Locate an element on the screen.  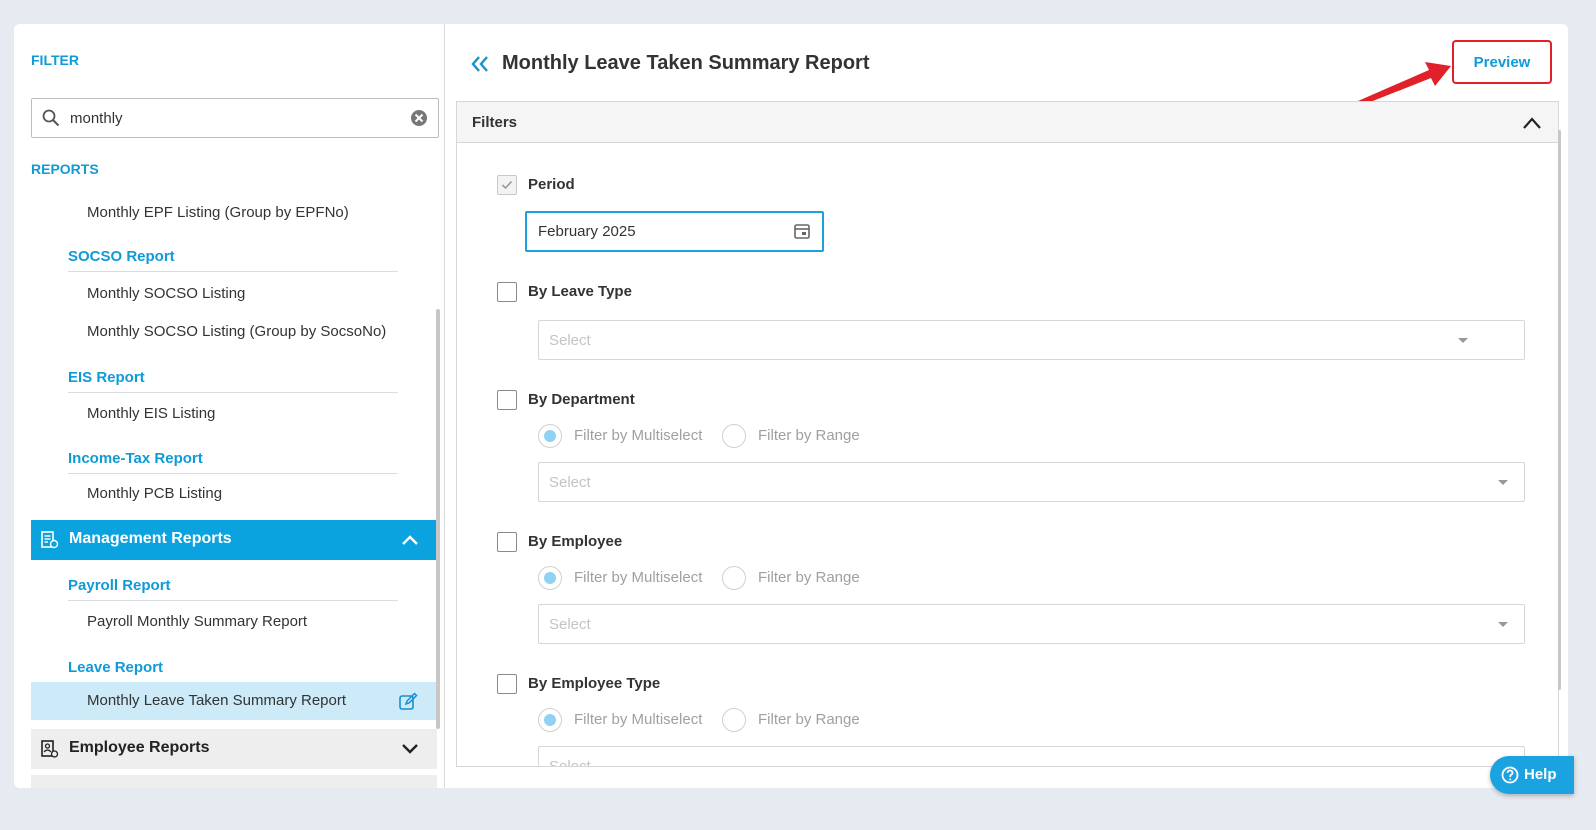
tree-item-pcb-listing: Monthly PCB Listing is located at coordinates (154, 493).